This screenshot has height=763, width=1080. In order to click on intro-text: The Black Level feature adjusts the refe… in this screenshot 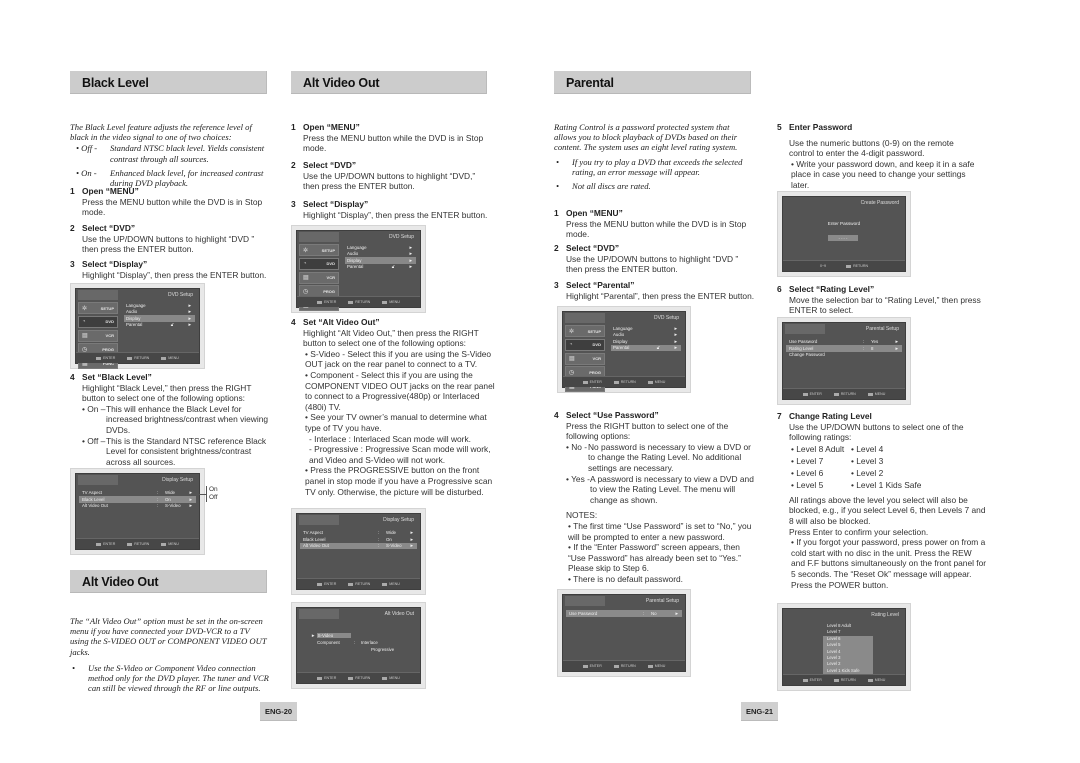, I will do `click(161, 132)`.